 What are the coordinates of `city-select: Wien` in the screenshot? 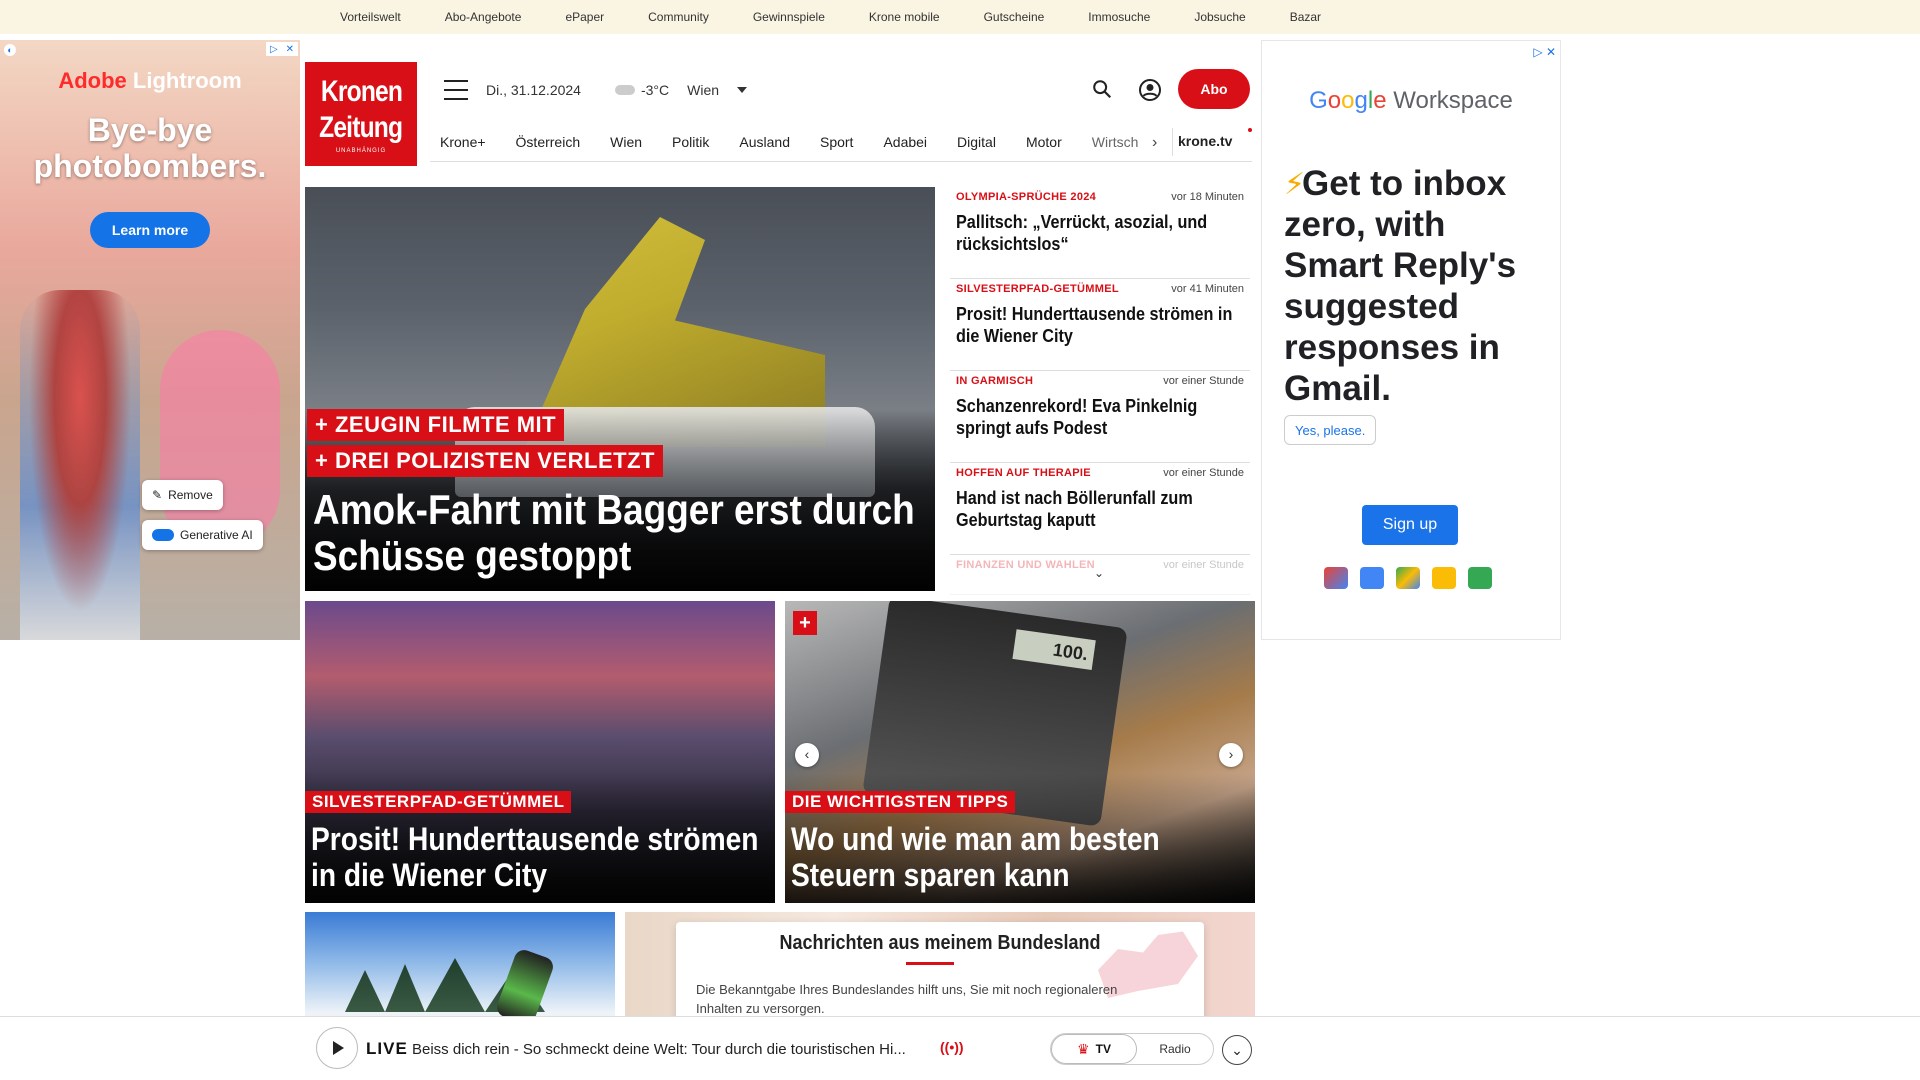 It's located at (703, 90).